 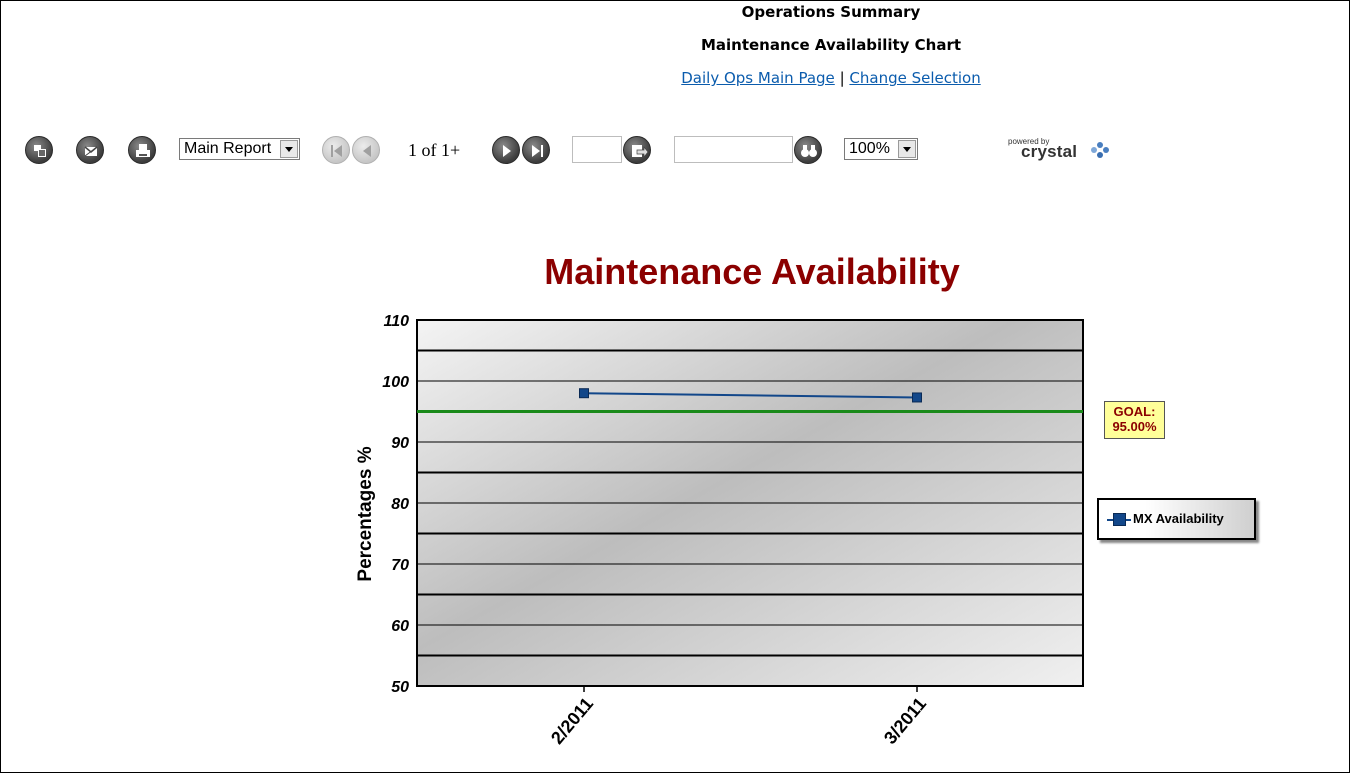 I want to click on chart-title: Maintenance Availability, so click(x=751, y=271).